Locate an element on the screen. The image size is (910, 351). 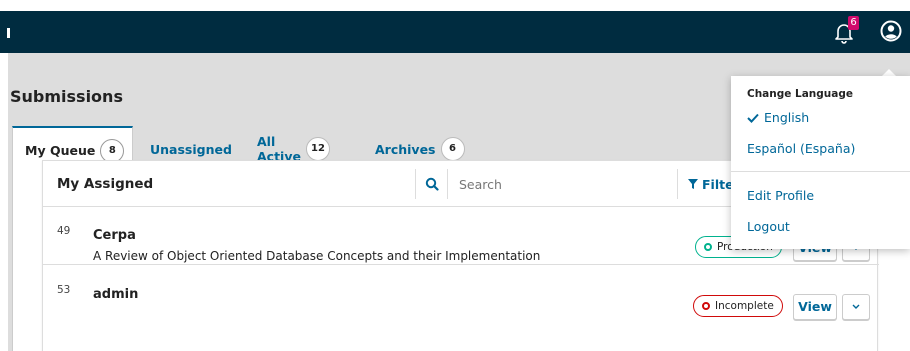
page-left-gutter is located at coordinates (4, 202).